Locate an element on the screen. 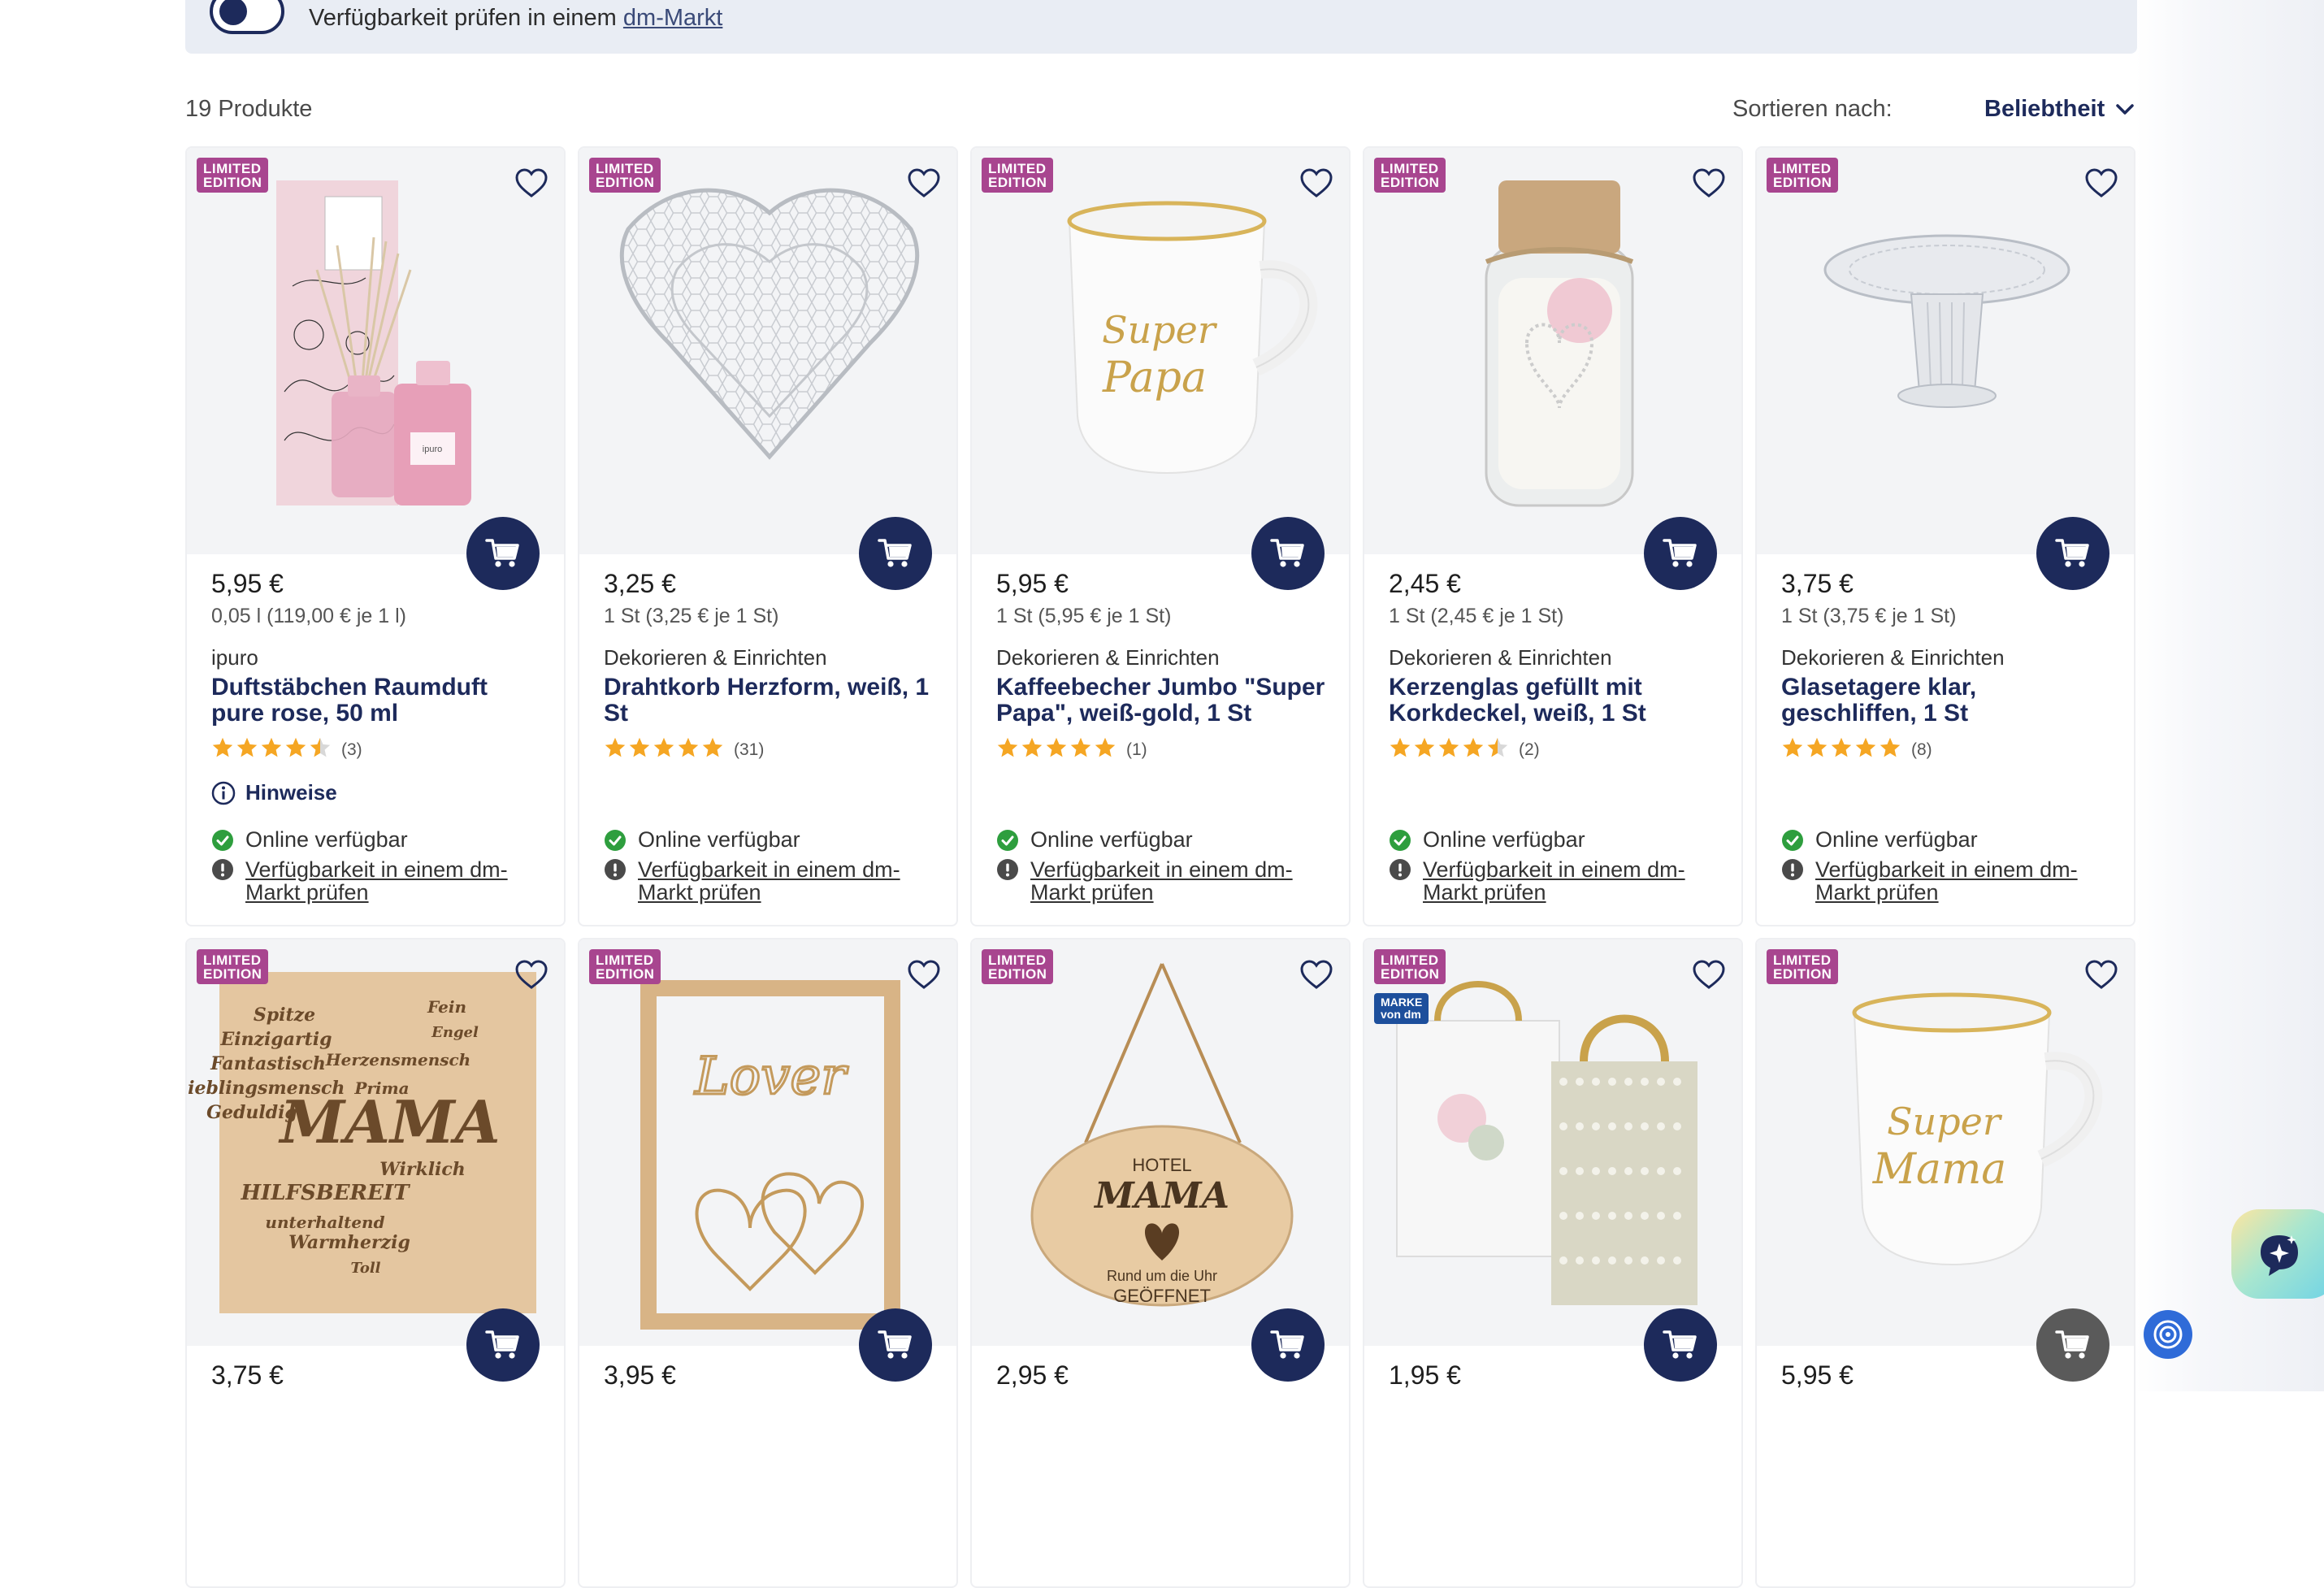  product-name: Drahtkorb Herzform, weiß, 1 St is located at coordinates (771, 701).